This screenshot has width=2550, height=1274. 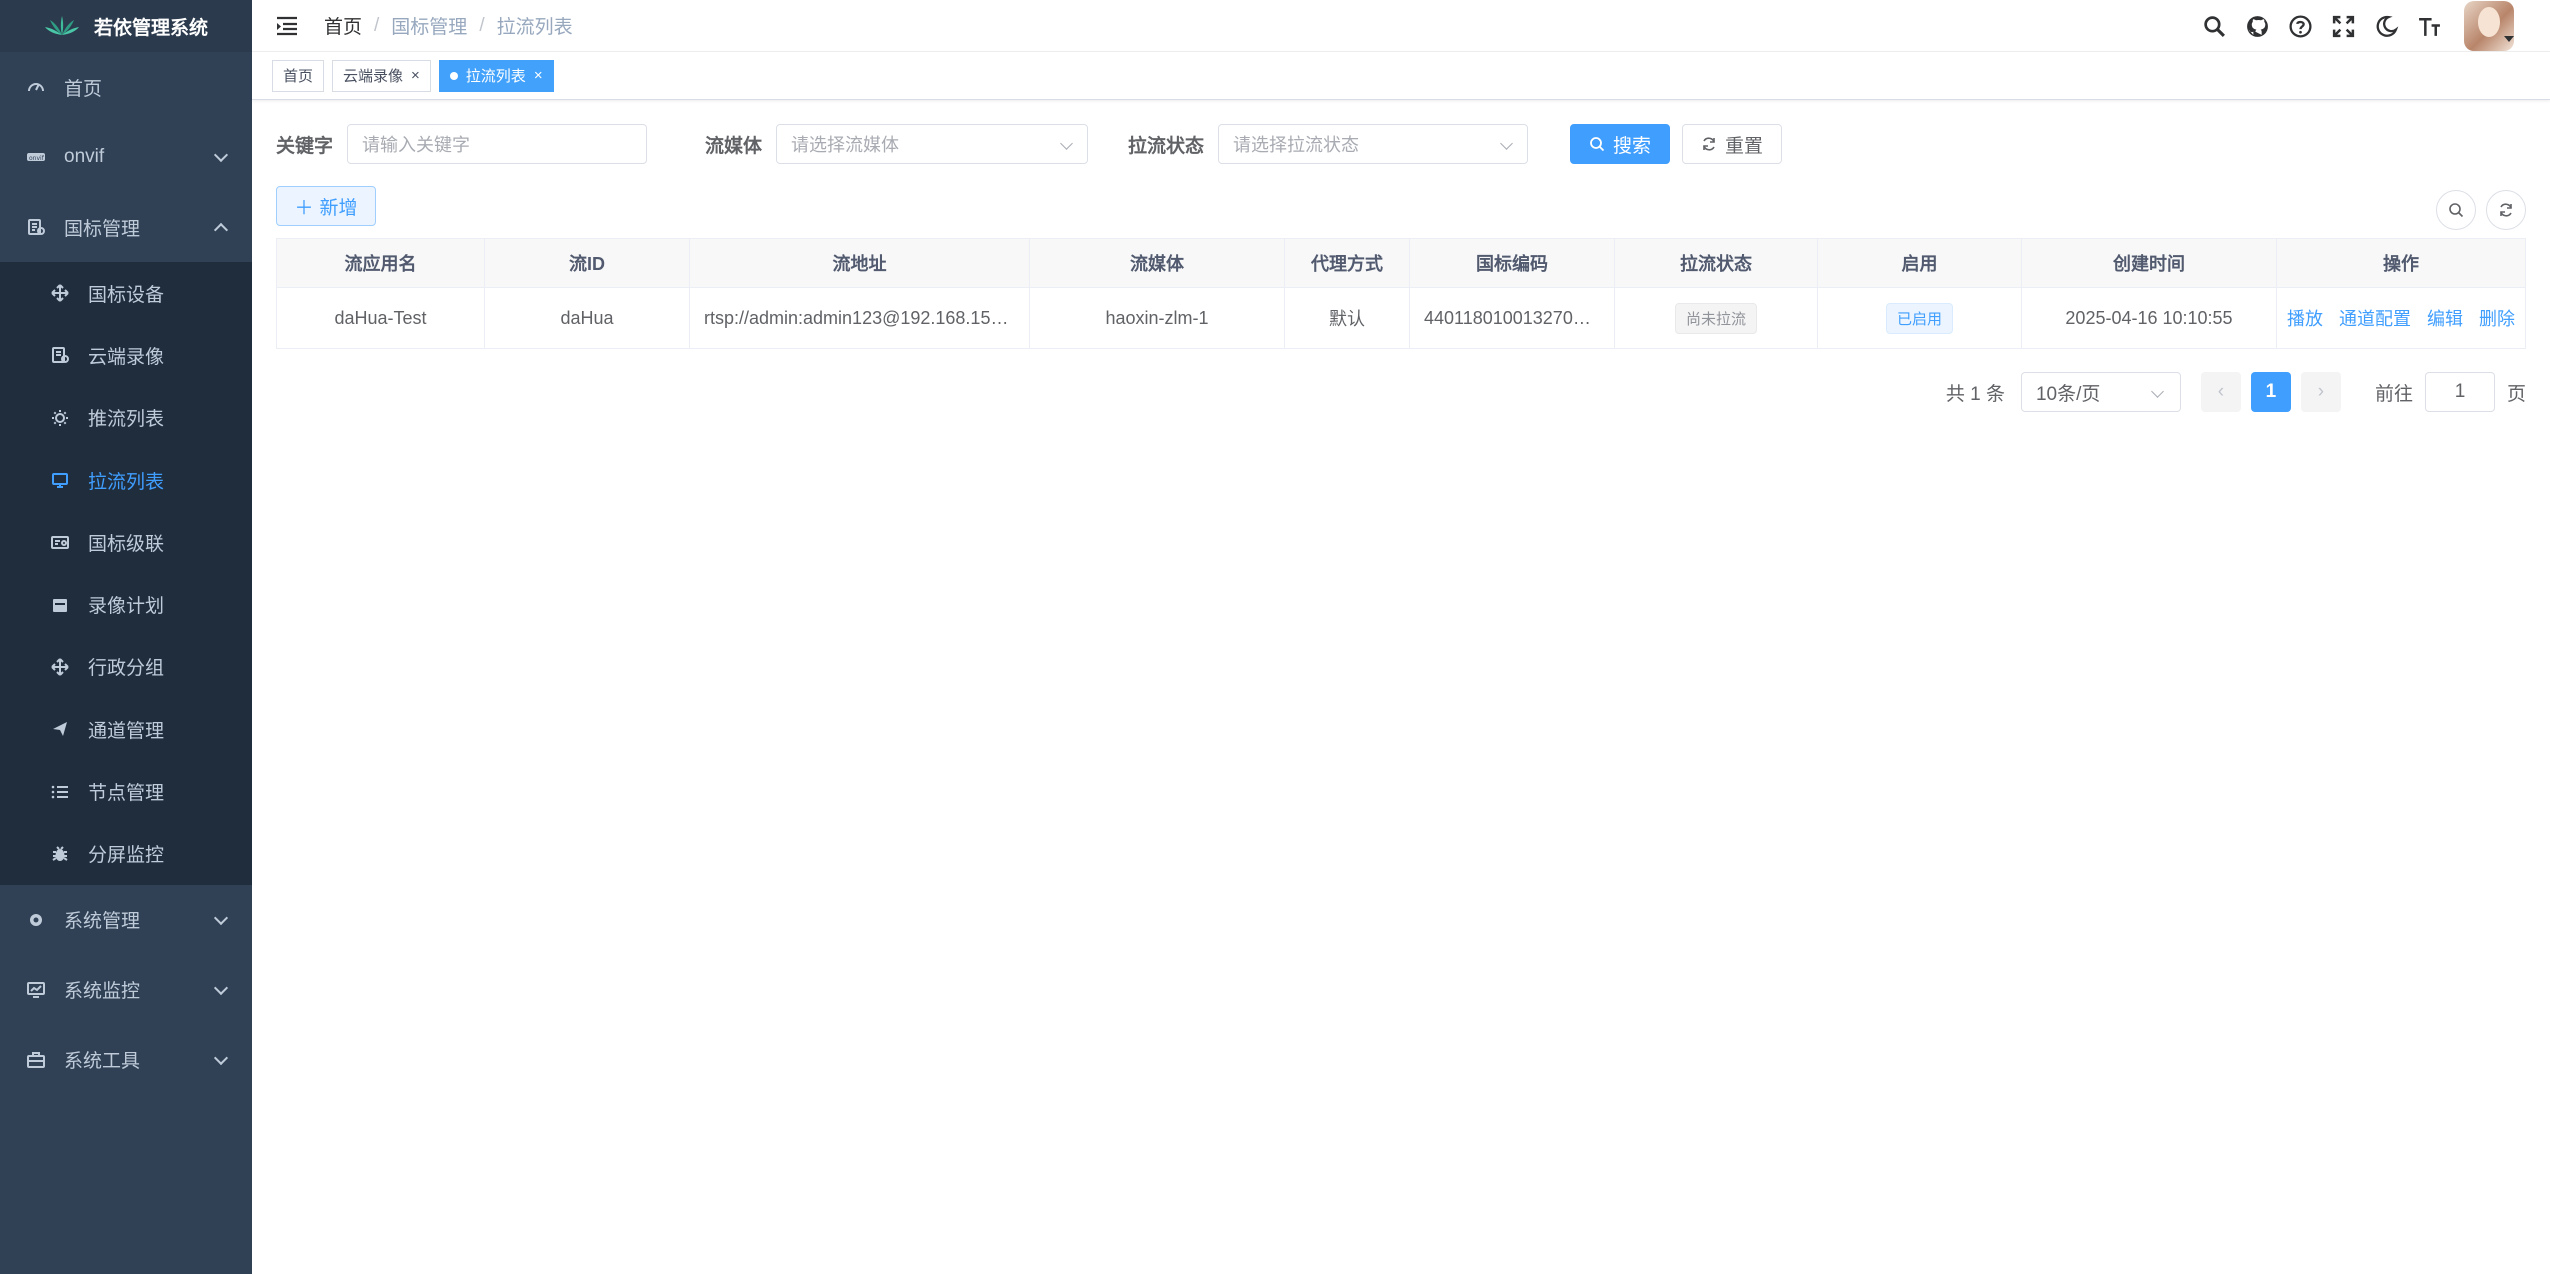 I want to click on screen-icon, so click(x=60, y=480).